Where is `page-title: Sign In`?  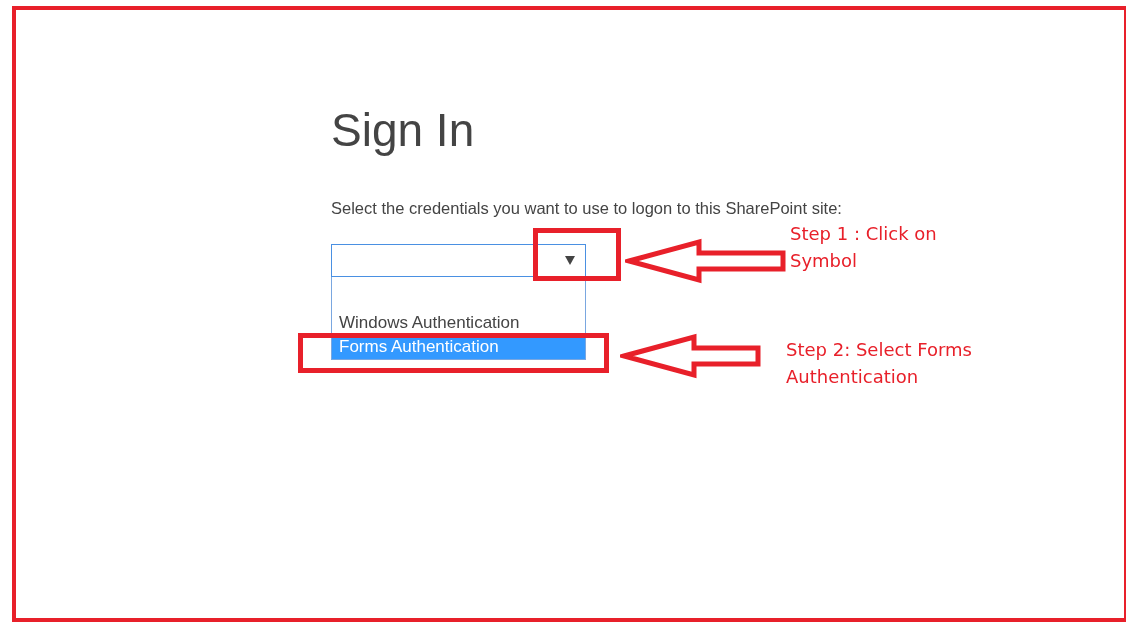 page-title: Sign In is located at coordinates (403, 130).